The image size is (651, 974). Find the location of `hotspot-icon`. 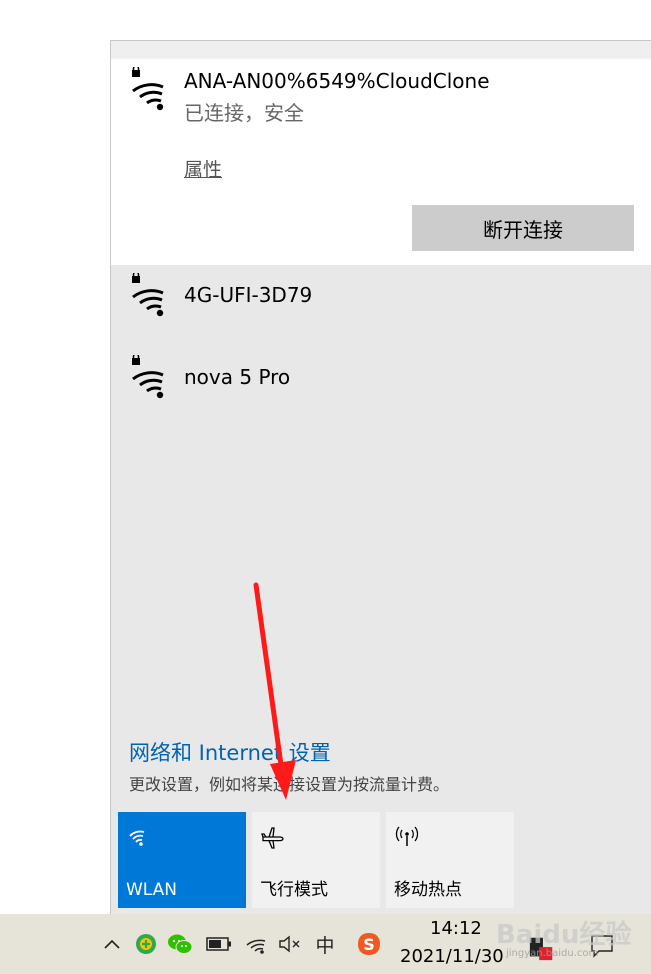

hotspot-icon is located at coordinates (407, 836).